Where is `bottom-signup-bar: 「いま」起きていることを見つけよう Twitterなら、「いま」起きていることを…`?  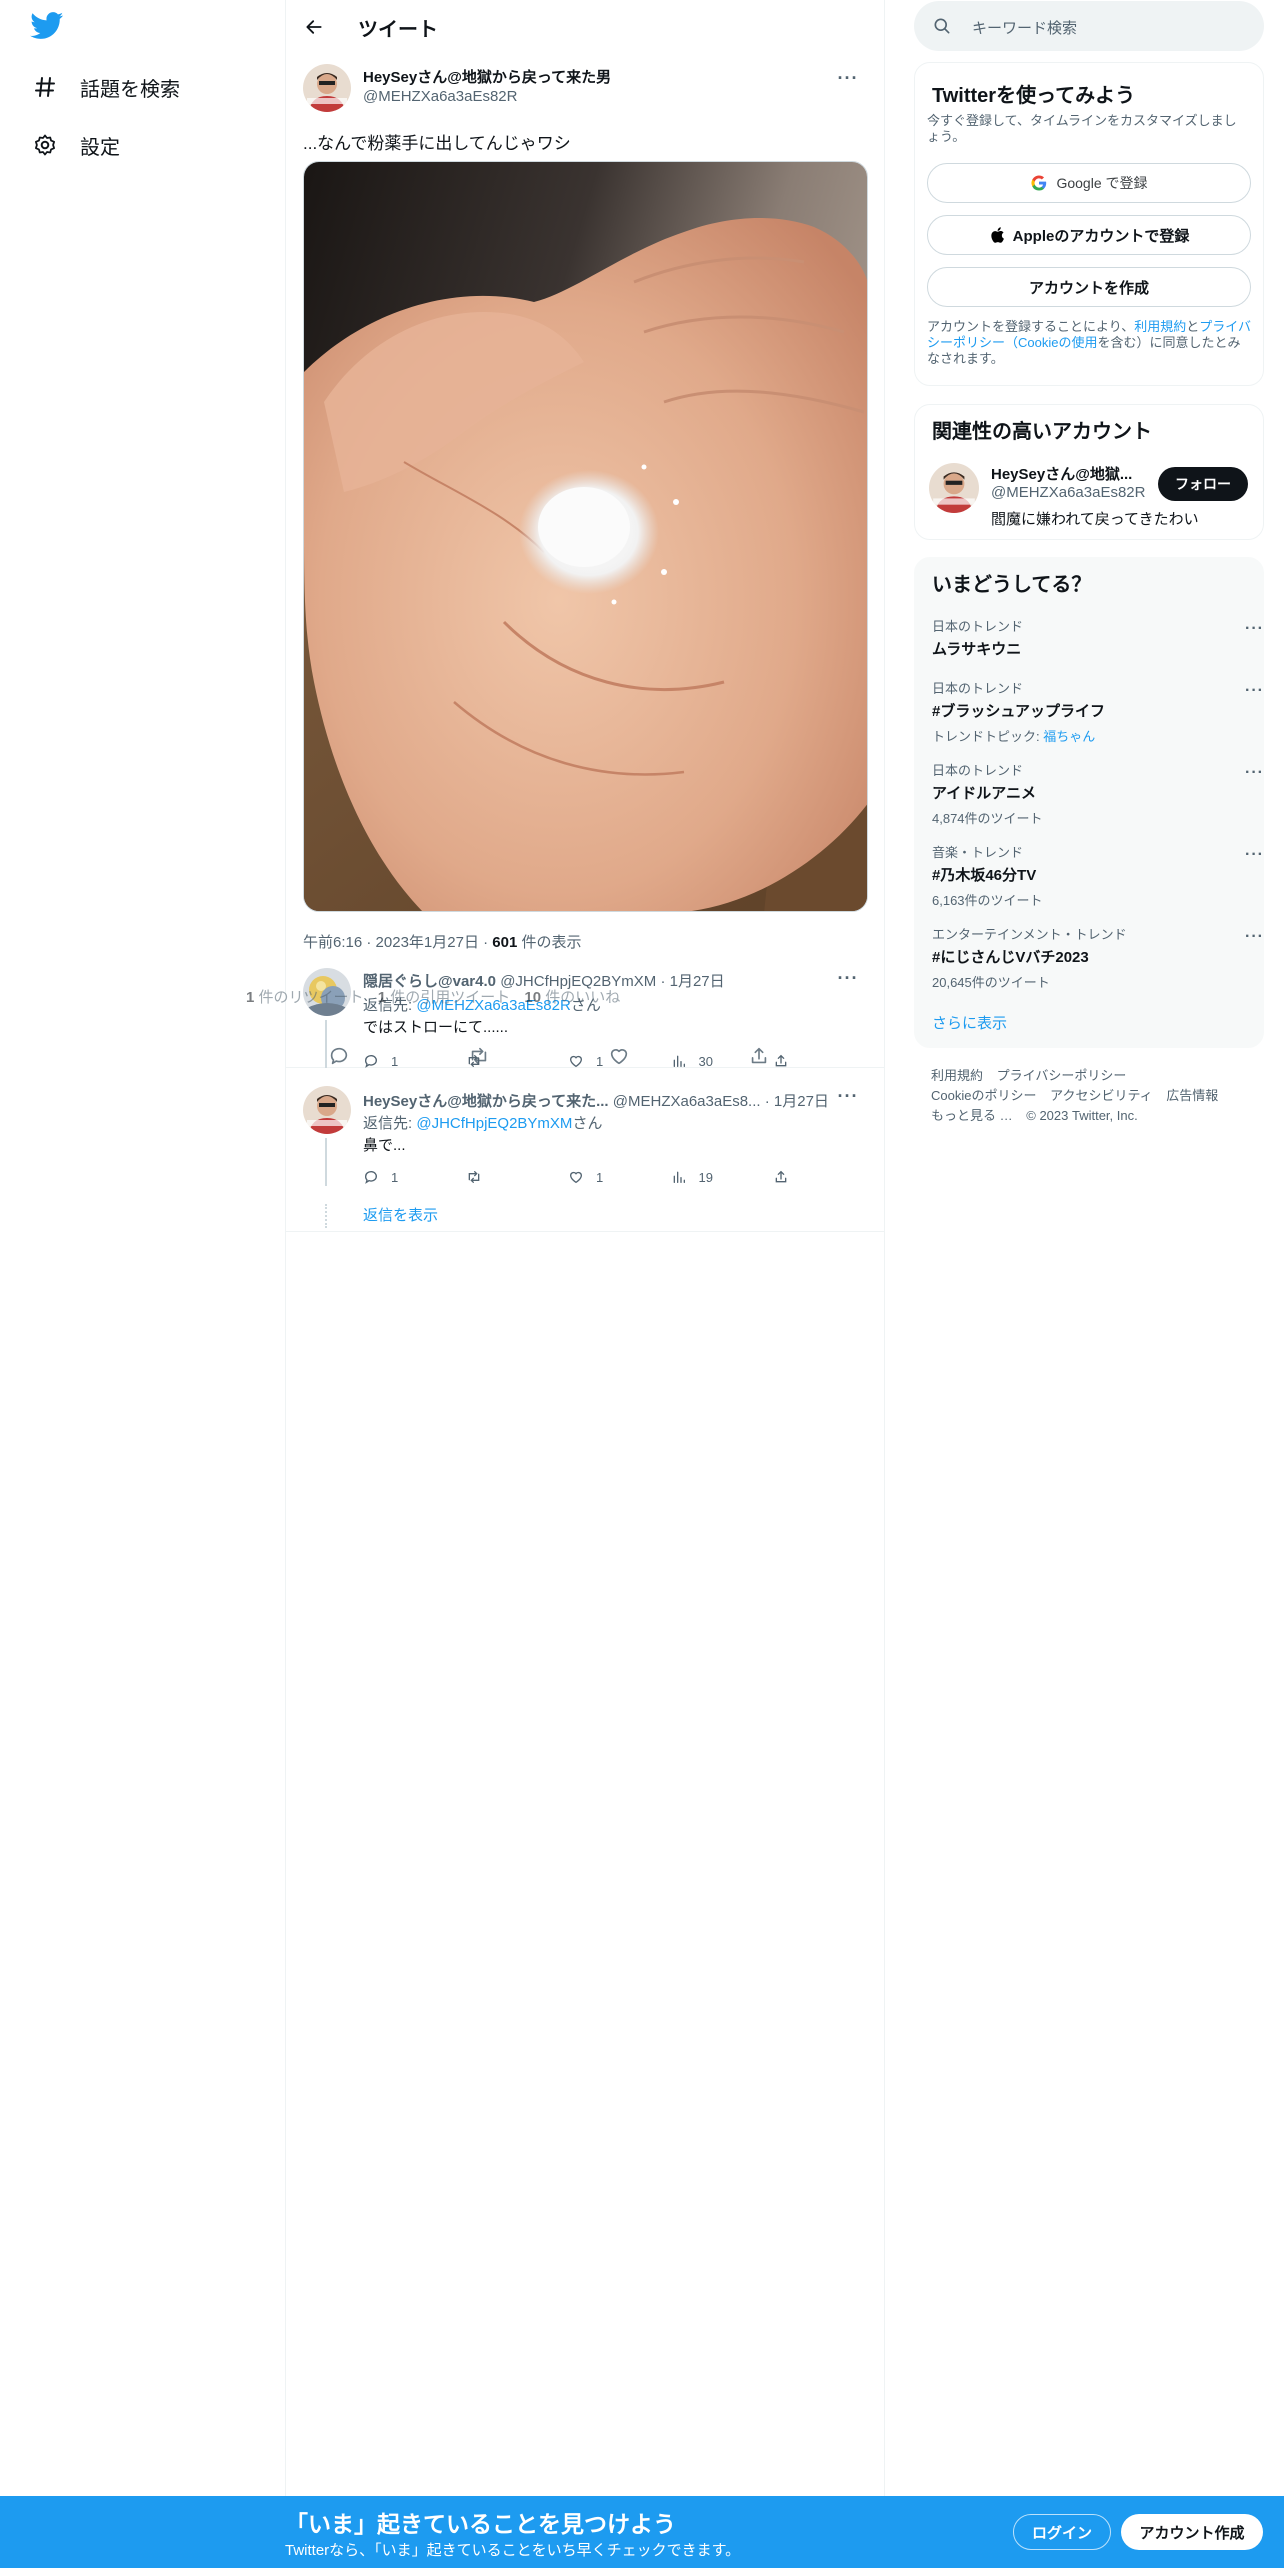 bottom-signup-bar: 「いま」起きていることを見つけよう Twitterなら、「いま」起きていることを… is located at coordinates (642, 2532).